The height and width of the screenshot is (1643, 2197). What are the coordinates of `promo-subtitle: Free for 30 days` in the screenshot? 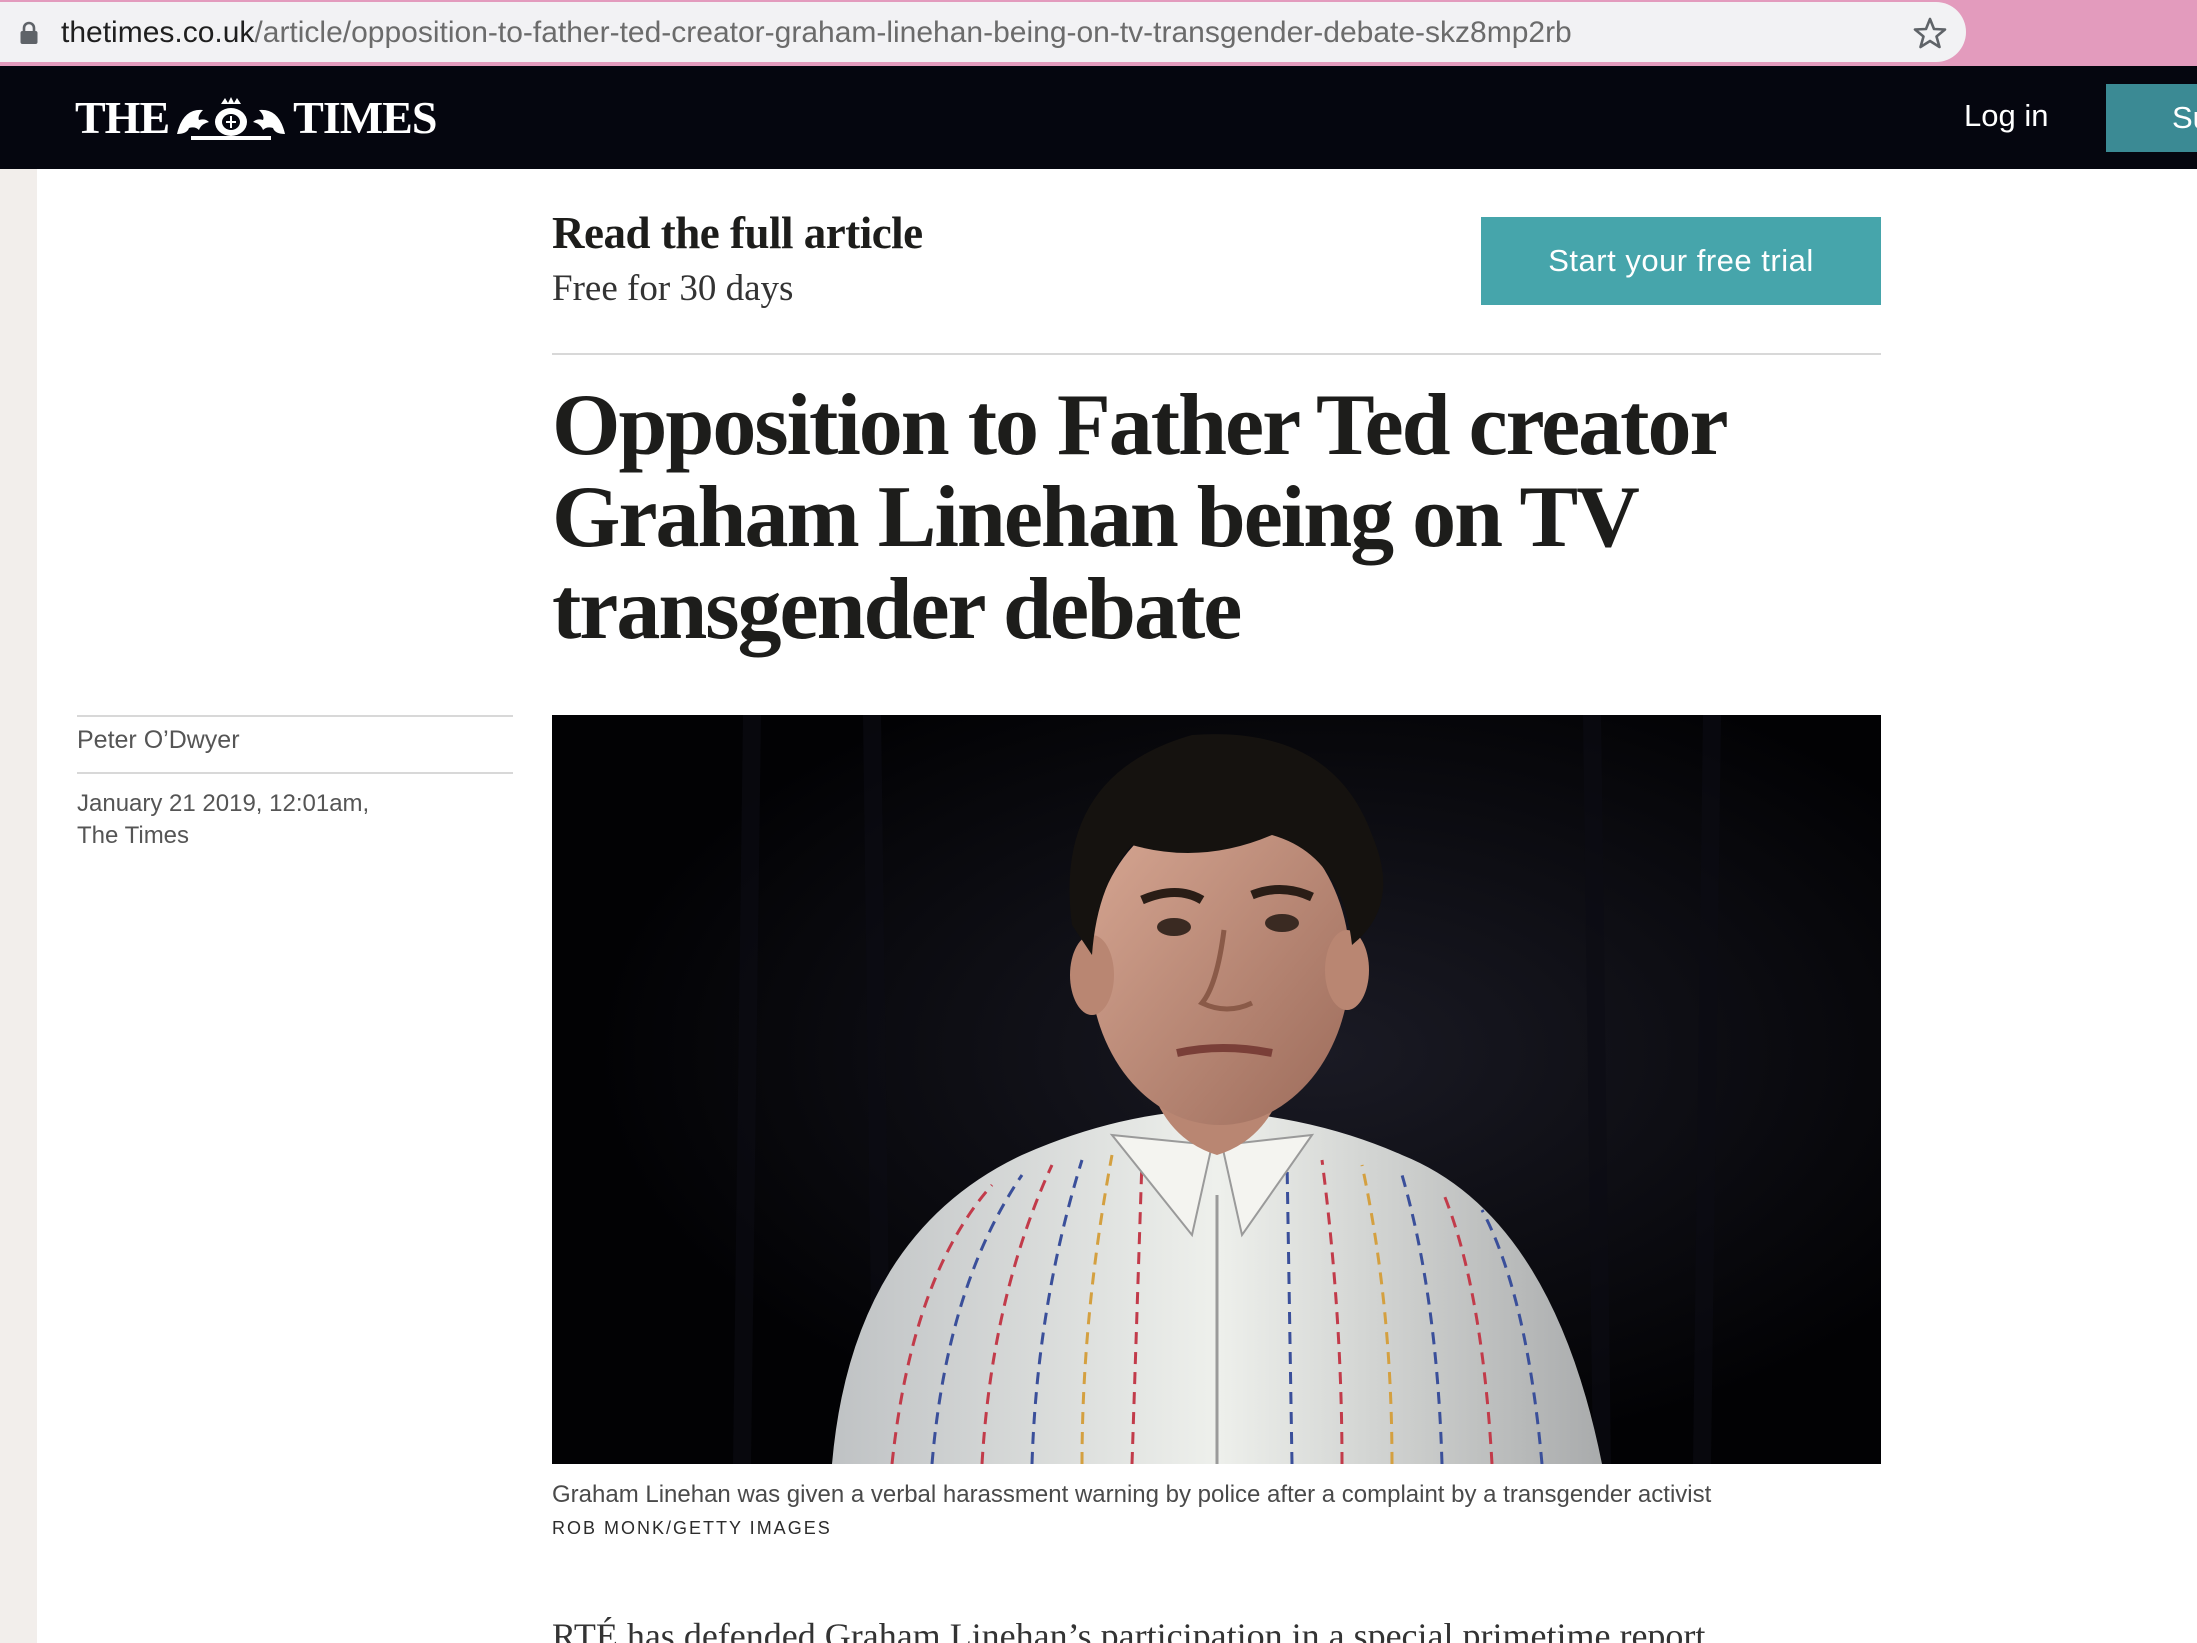 It's located at (673, 288).